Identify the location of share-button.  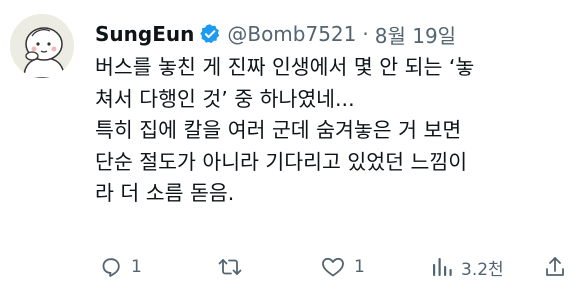
(555, 267).